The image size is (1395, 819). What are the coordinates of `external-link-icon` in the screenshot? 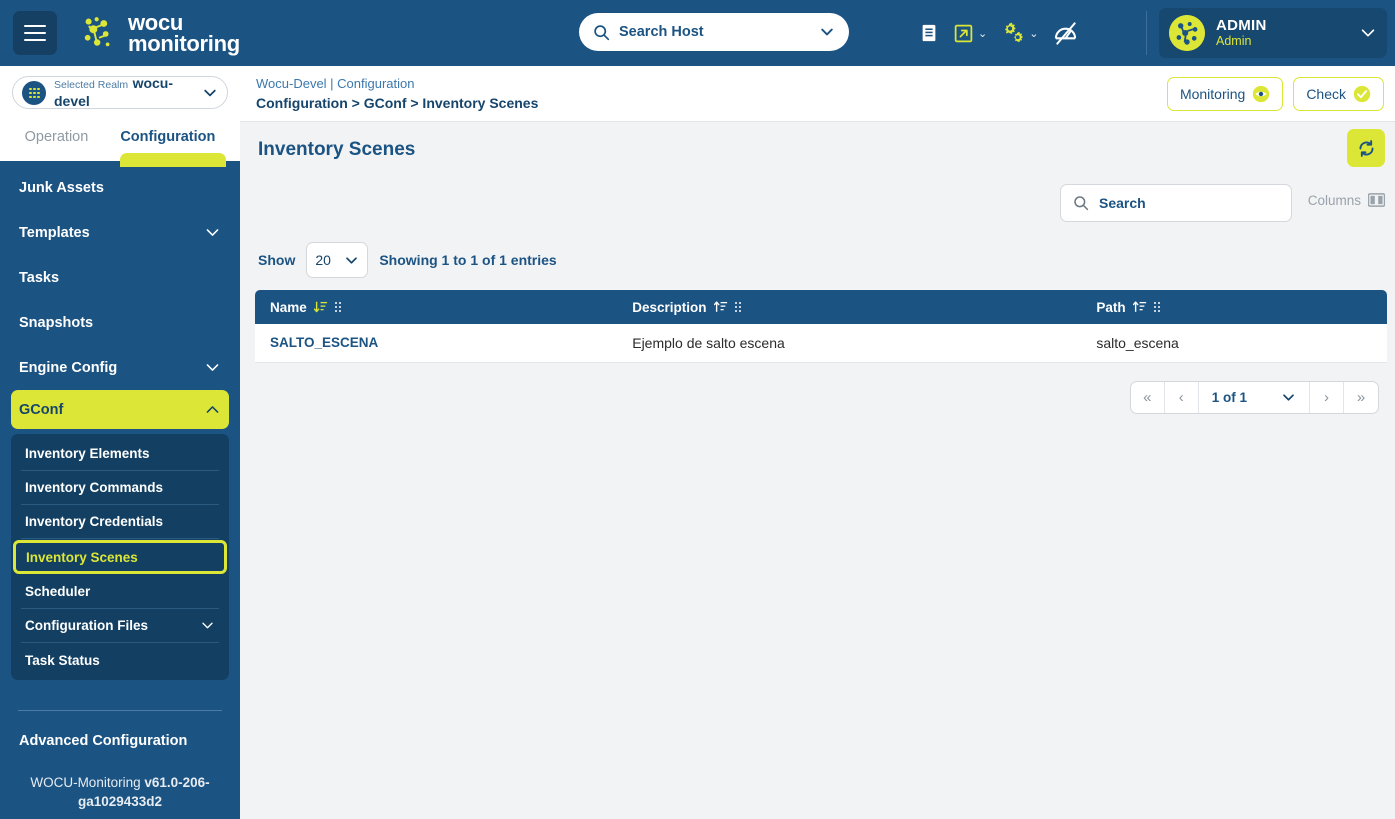 It's located at (963, 33).